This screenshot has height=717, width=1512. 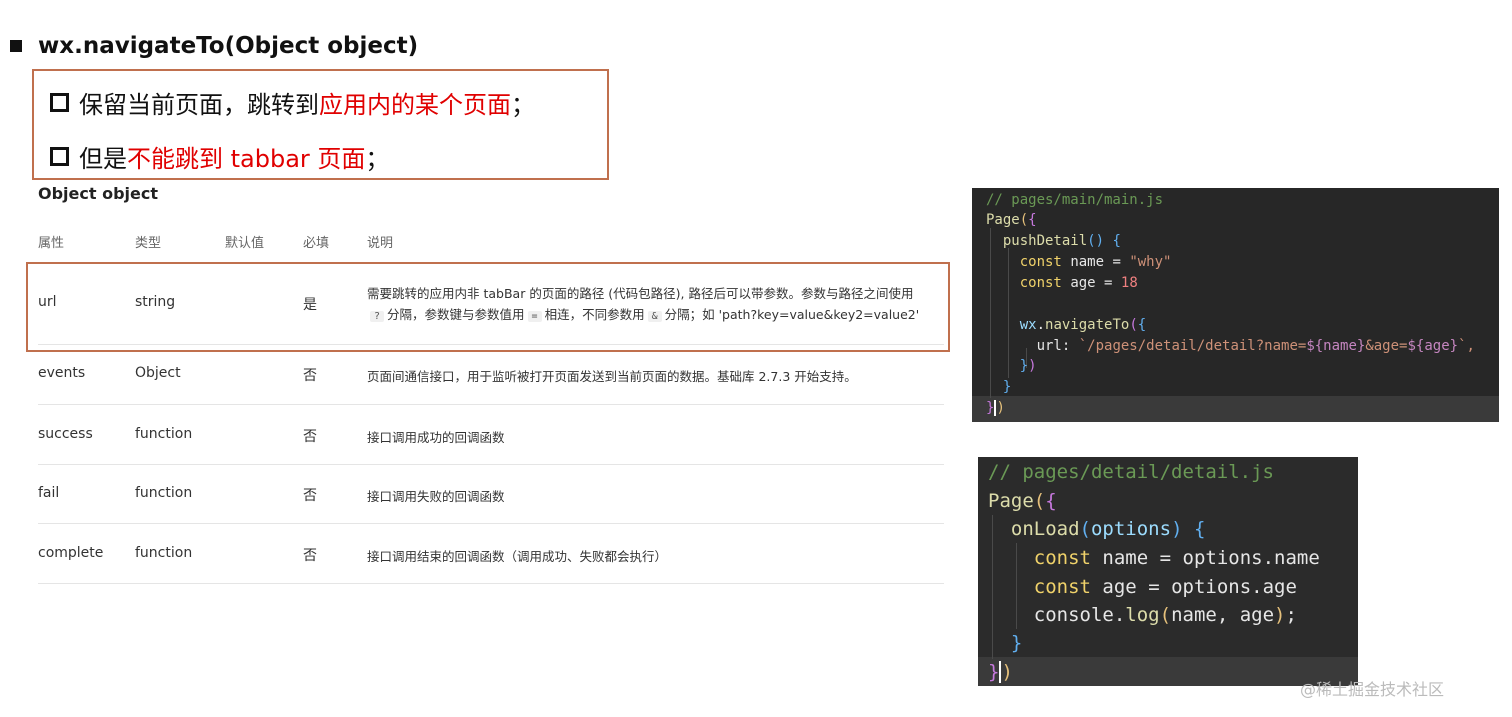 I want to click on page-title-text: wx.navigateTo(Object object), so click(x=228, y=46).